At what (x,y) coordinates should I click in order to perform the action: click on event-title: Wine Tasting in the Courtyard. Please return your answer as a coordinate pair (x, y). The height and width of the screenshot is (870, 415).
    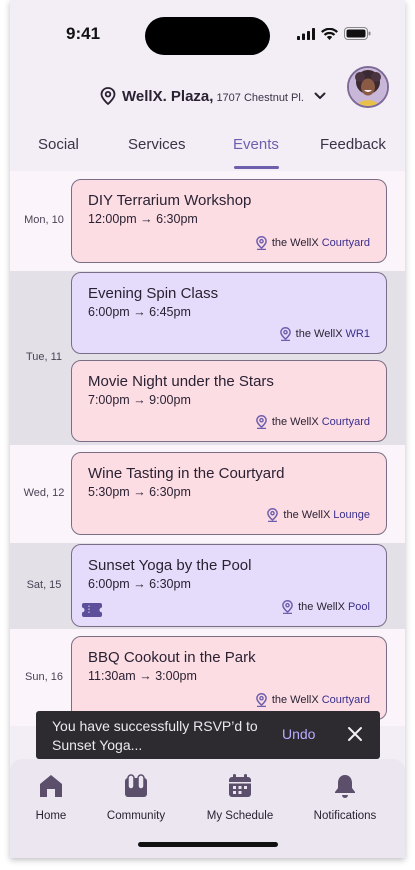
    Looking at the image, I should click on (186, 473).